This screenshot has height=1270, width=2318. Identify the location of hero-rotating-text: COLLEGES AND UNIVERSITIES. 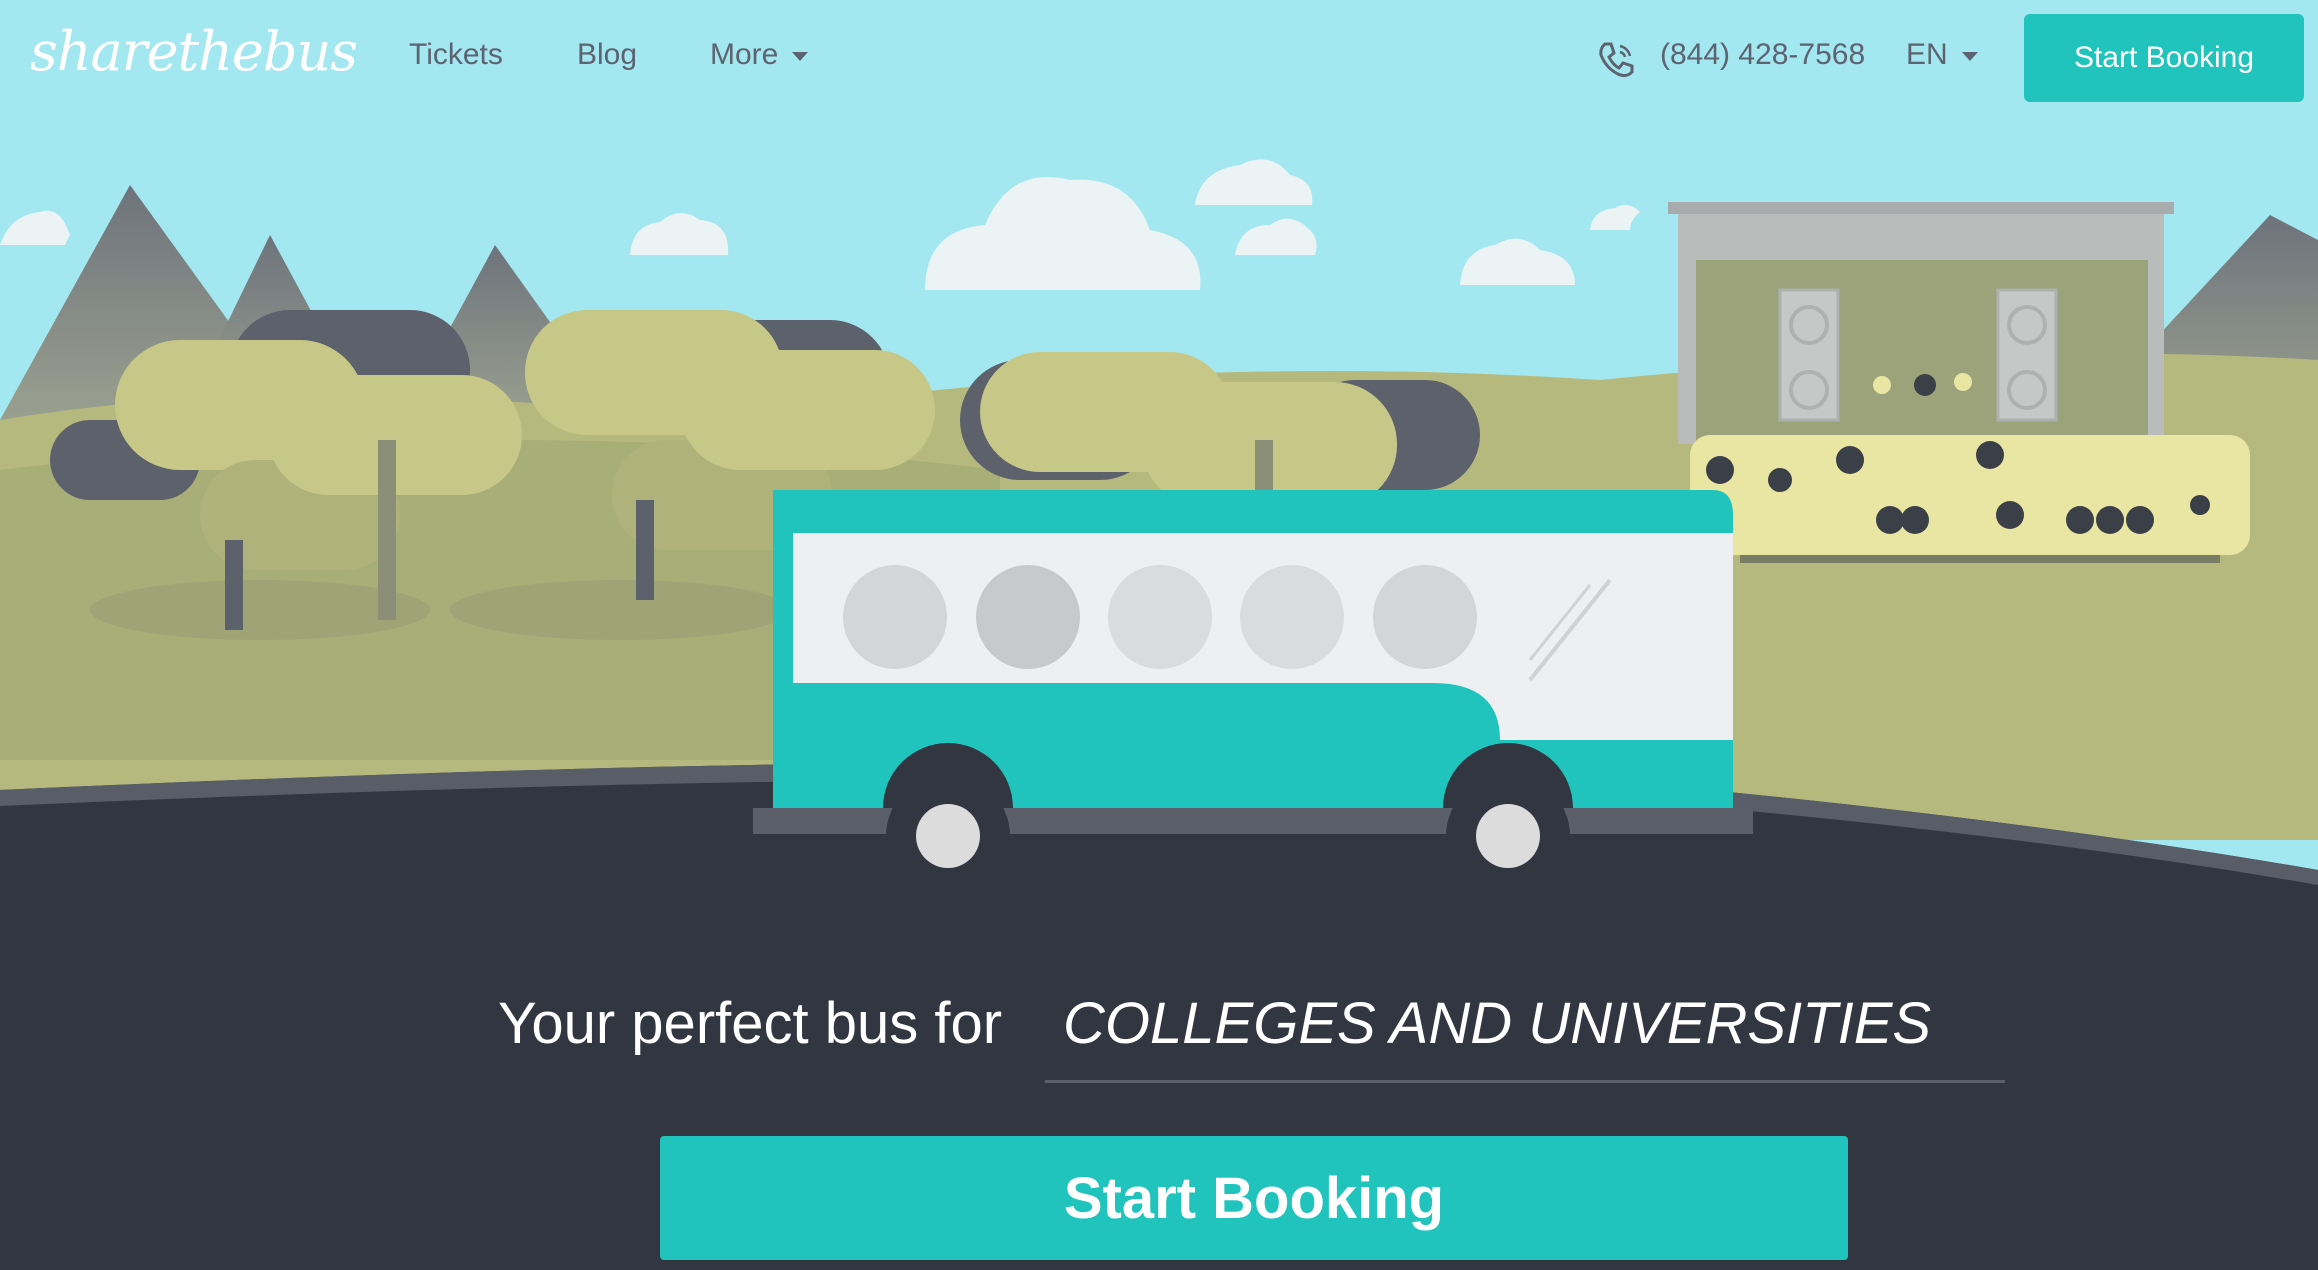
(1497, 1023).